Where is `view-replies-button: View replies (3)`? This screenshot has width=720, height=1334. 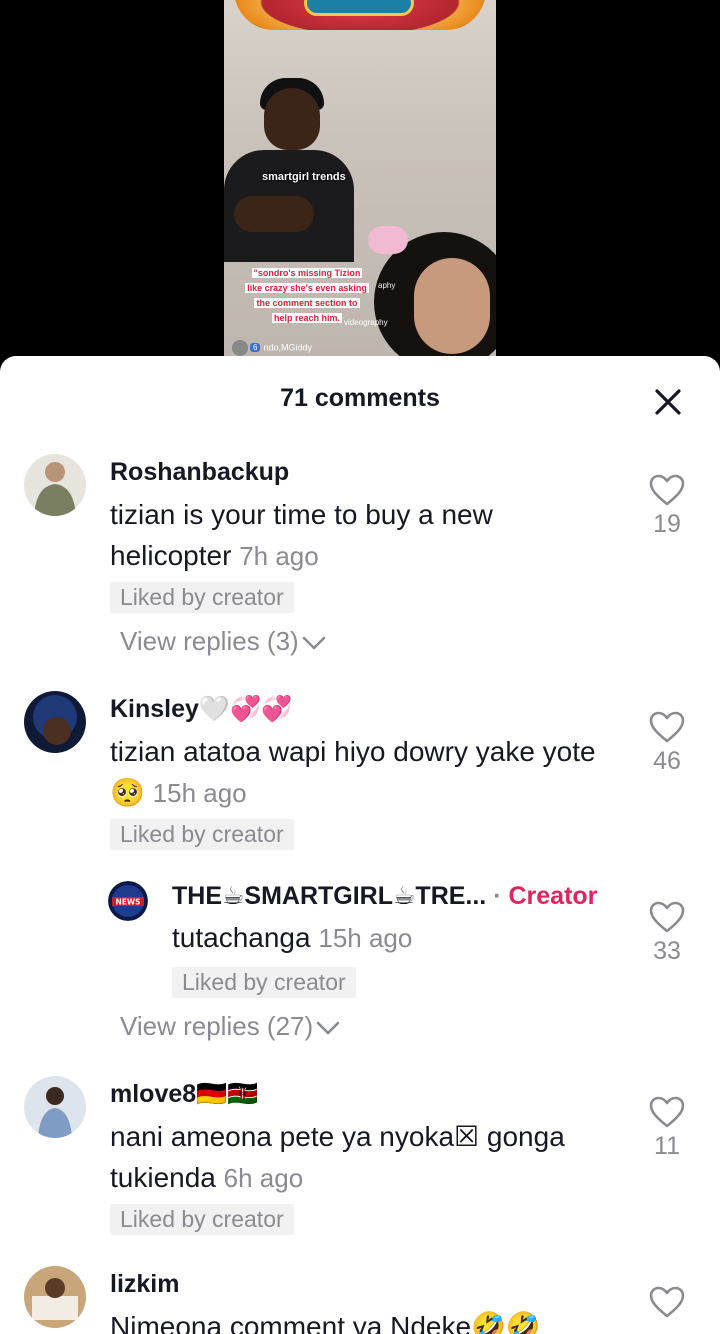 view-replies-button: View replies (3) is located at coordinates (223, 641).